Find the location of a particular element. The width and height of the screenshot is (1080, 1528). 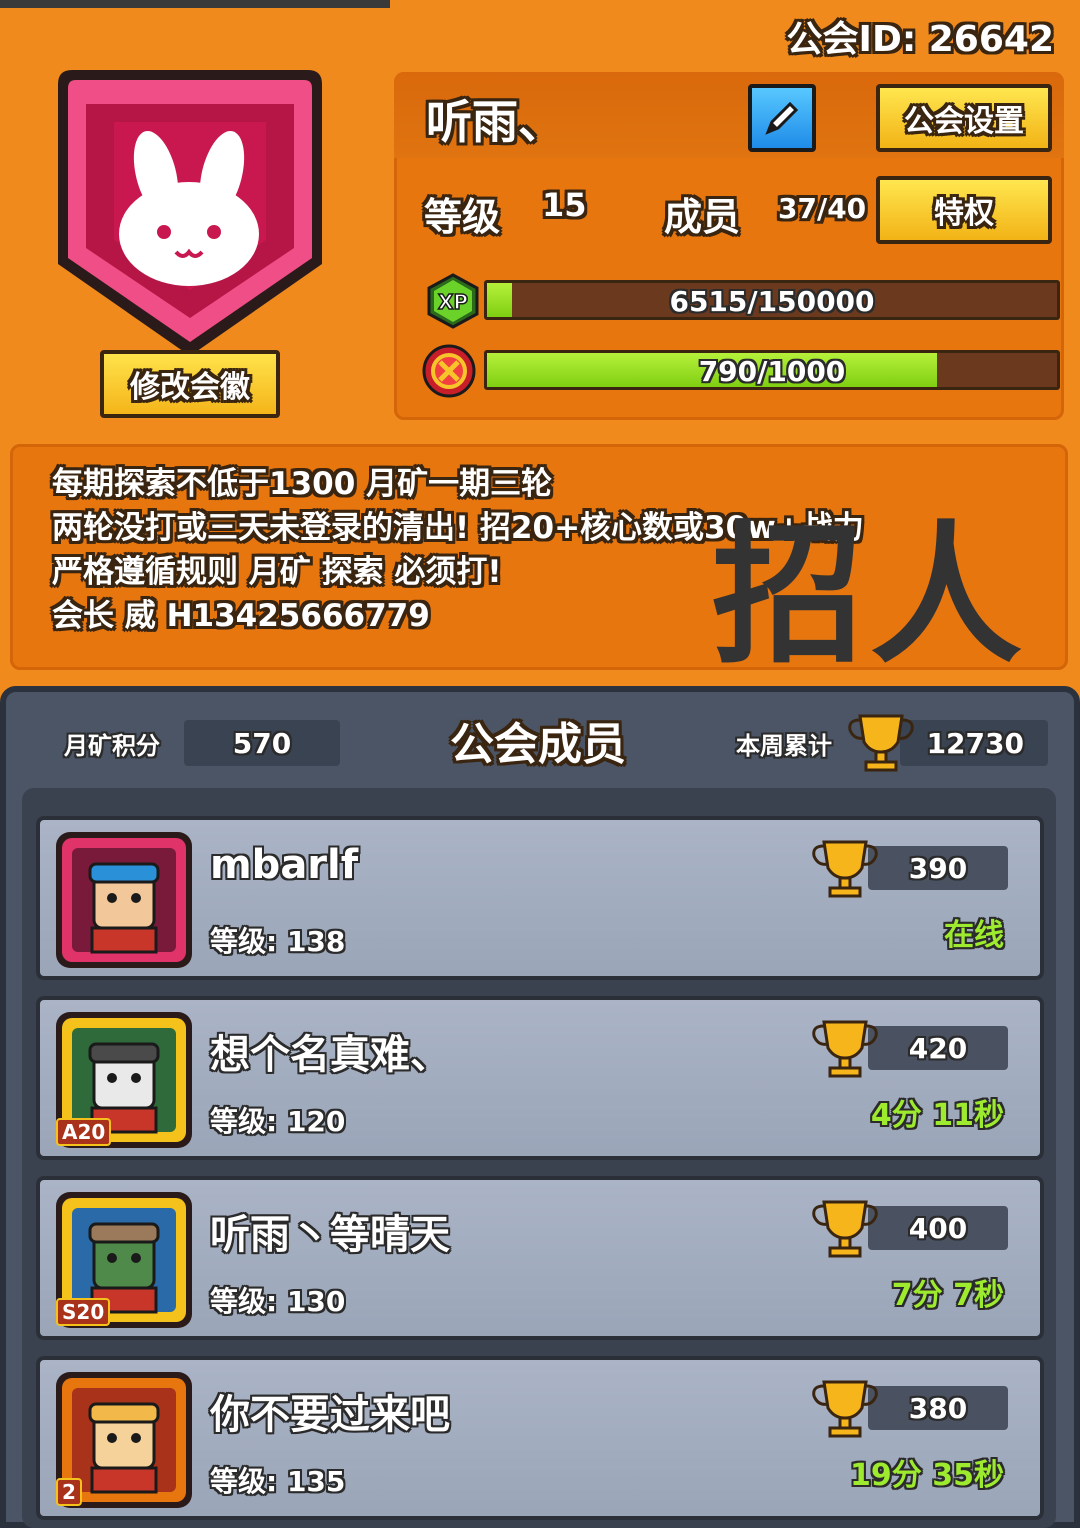

members-label: 成员 is located at coordinates (702, 217).